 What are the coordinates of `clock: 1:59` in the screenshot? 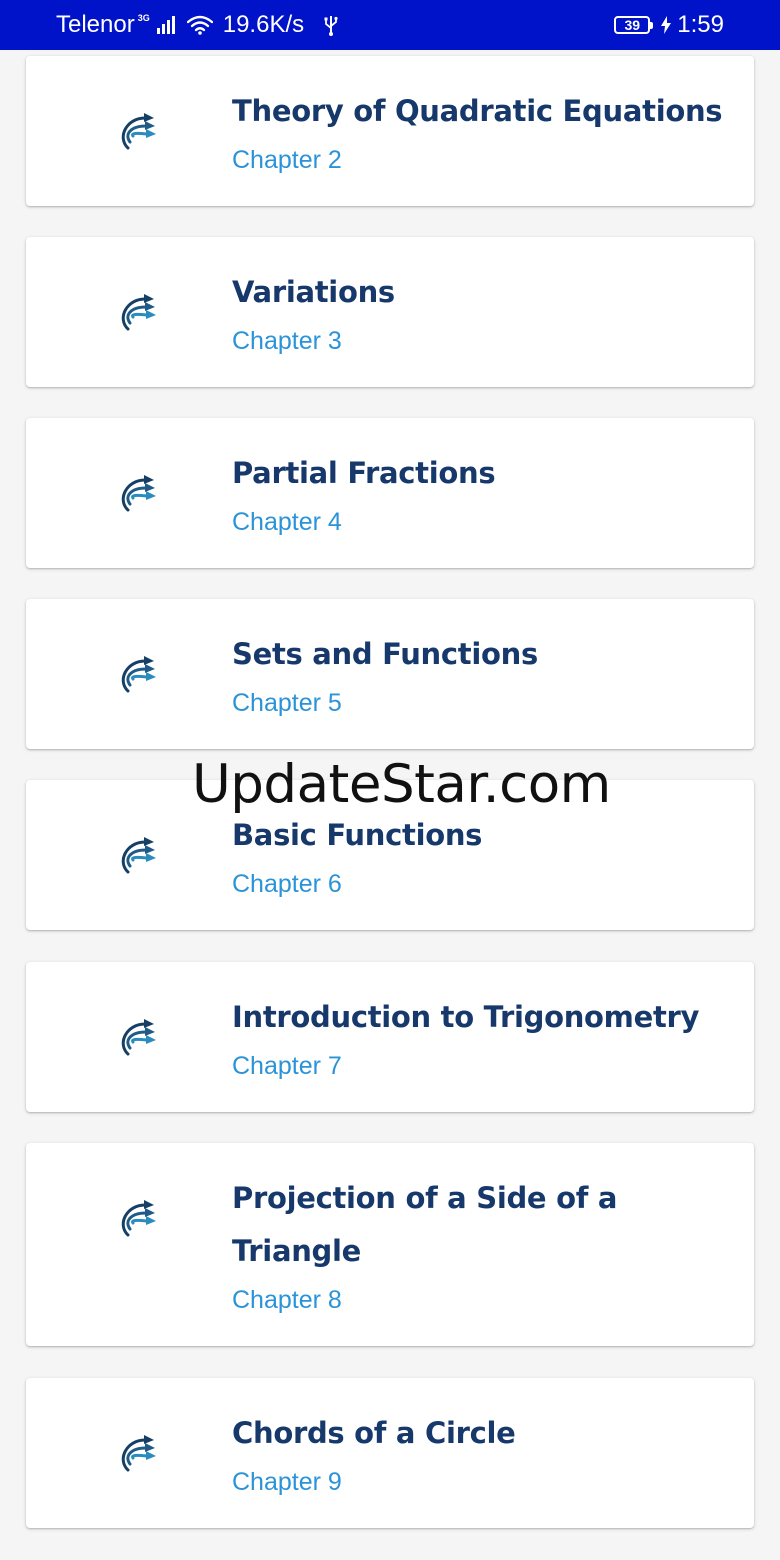 It's located at (700, 24).